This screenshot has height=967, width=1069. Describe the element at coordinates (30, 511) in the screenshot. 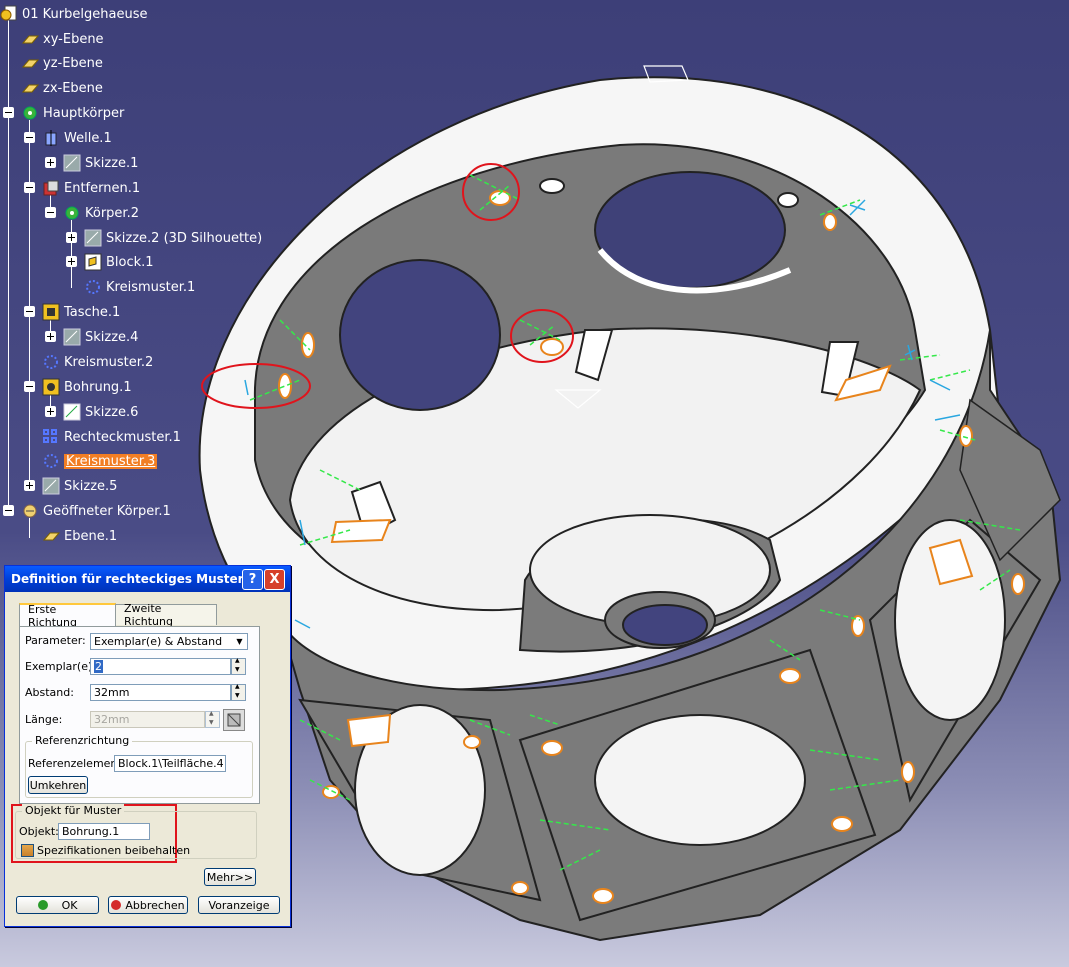

I see `open-body-icon` at that location.